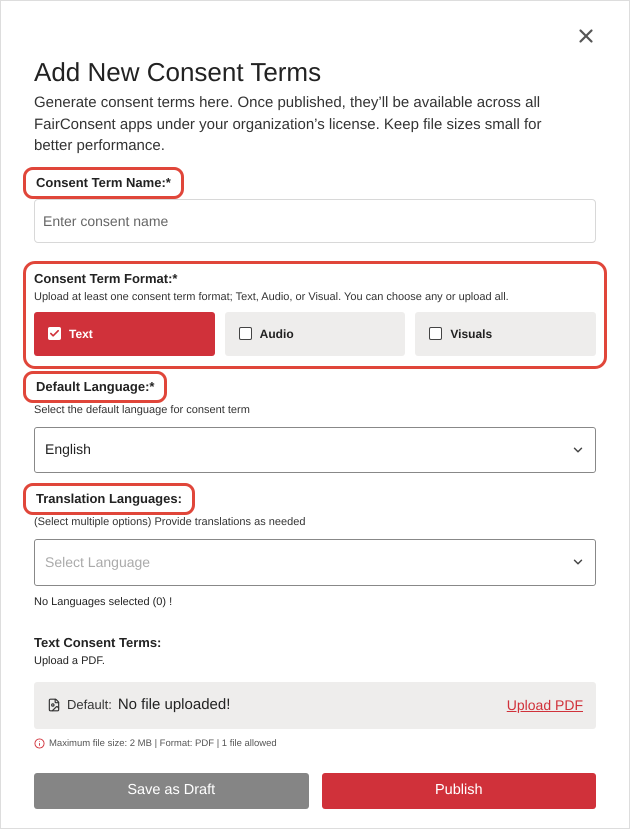 Image resolution: width=630 pixels, height=829 pixels. What do you see at coordinates (272, 297) in the screenshot?
I see `field-hint: Upload at least one consent term format; Text, Audio, or Visual. You can choose any or upload all.` at bounding box center [272, 297].